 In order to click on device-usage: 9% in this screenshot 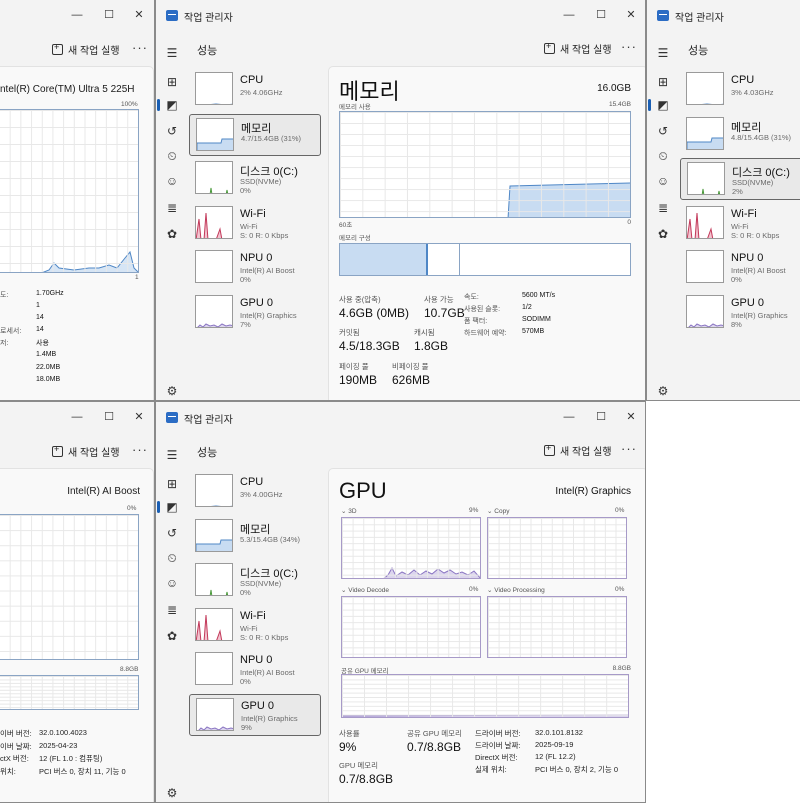, I will do `click(246, 727)`.